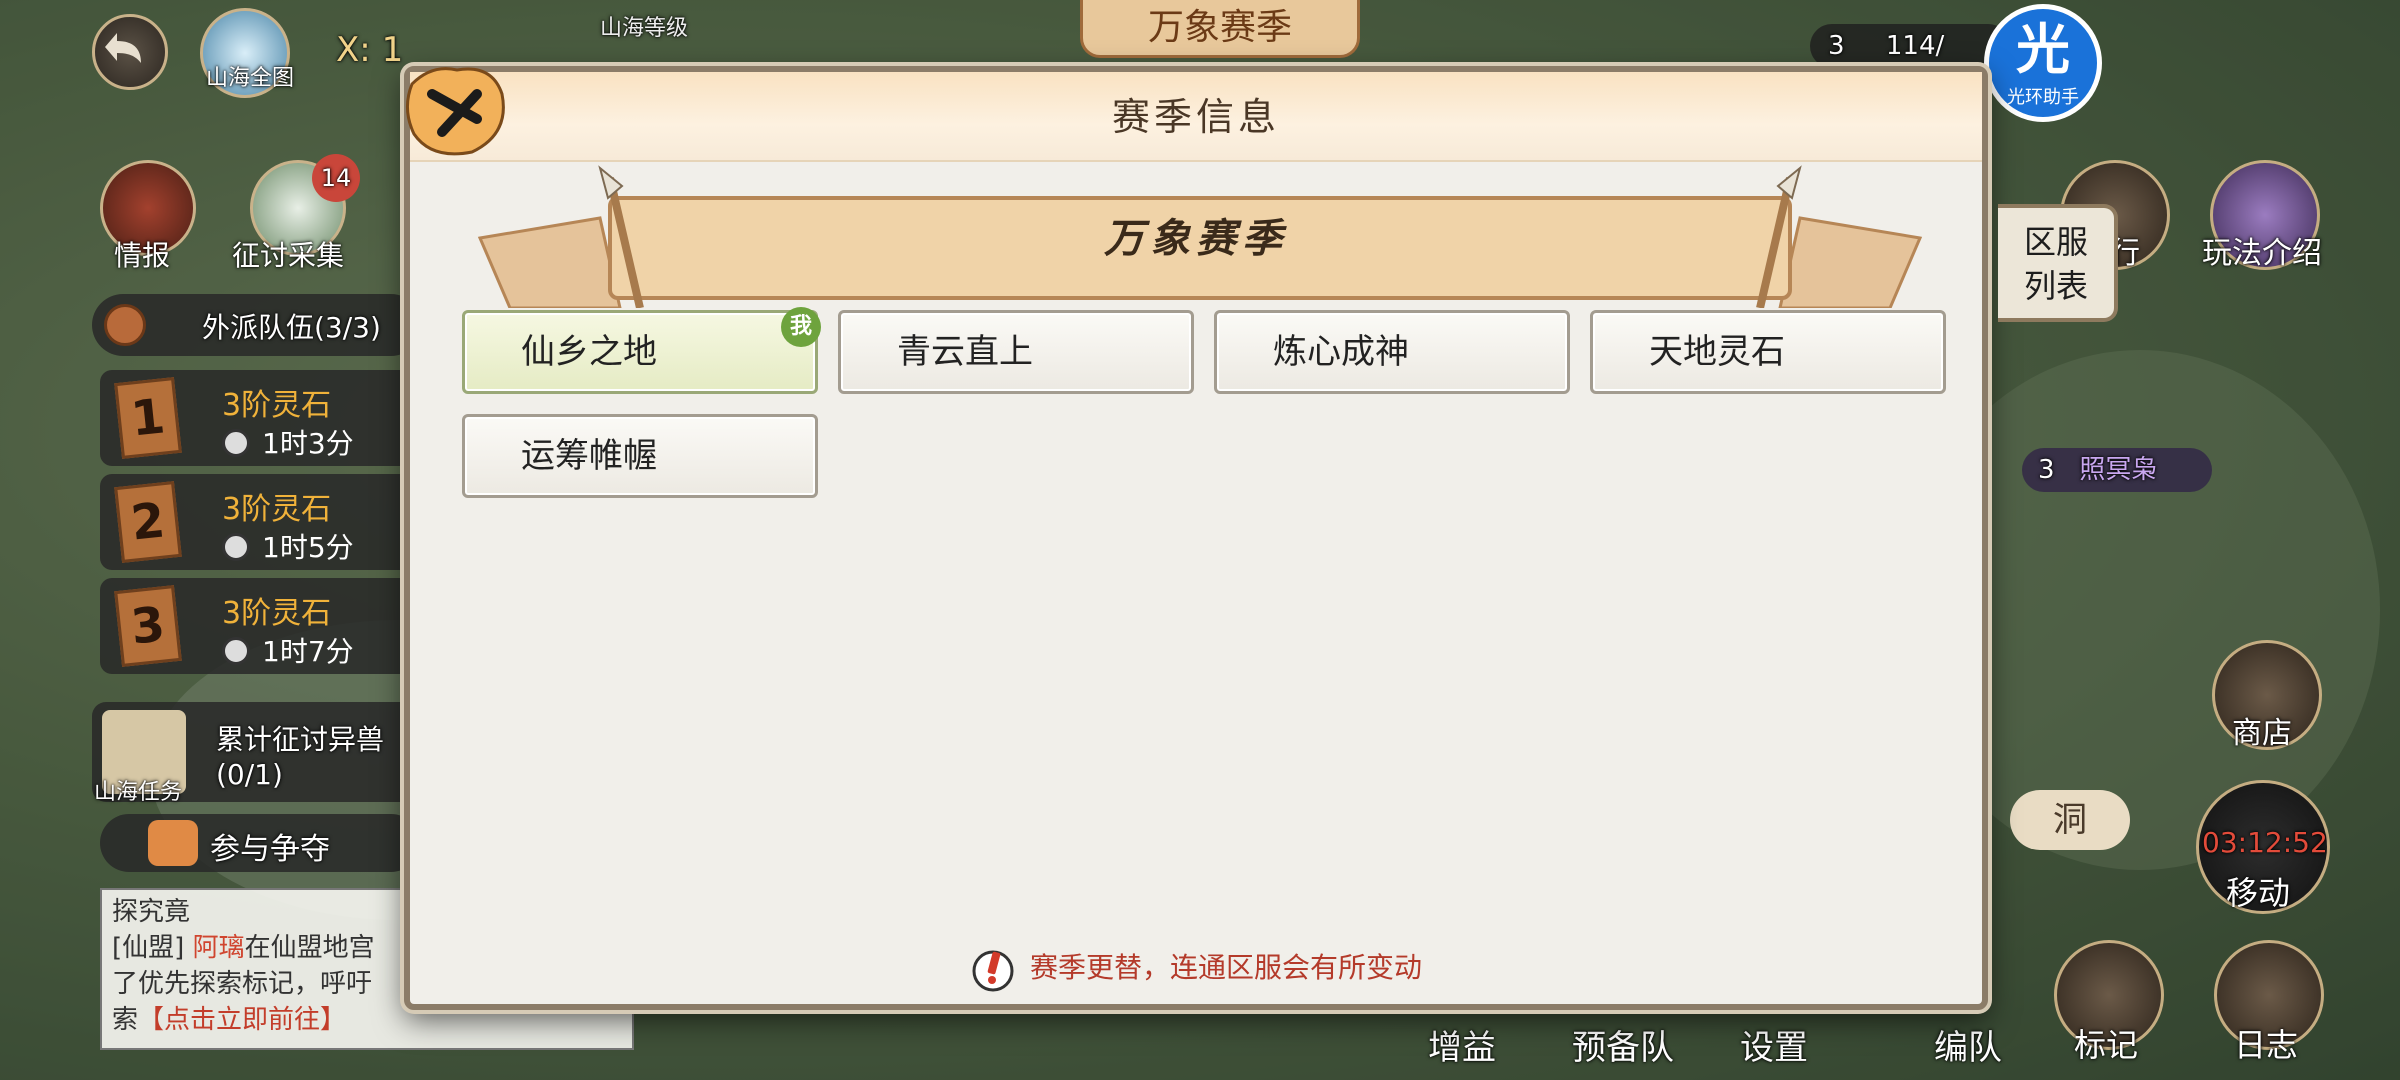 The image size is (2400, 1080). I want to click on mark-label: 标记, so click(2106, 1045).